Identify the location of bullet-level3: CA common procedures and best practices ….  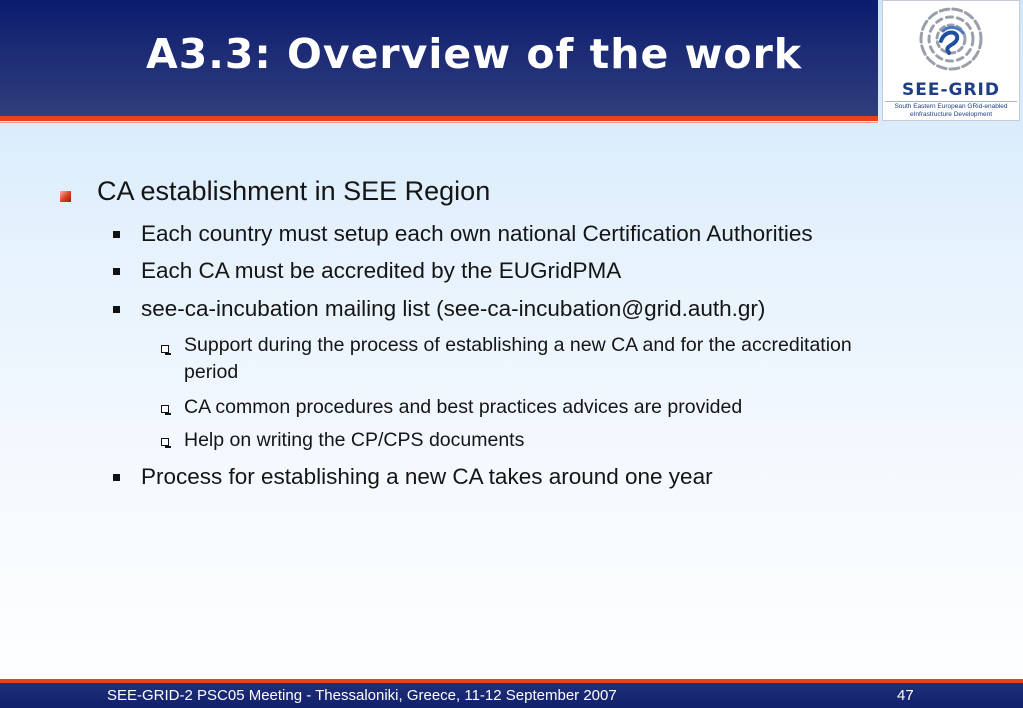
(463, 407).